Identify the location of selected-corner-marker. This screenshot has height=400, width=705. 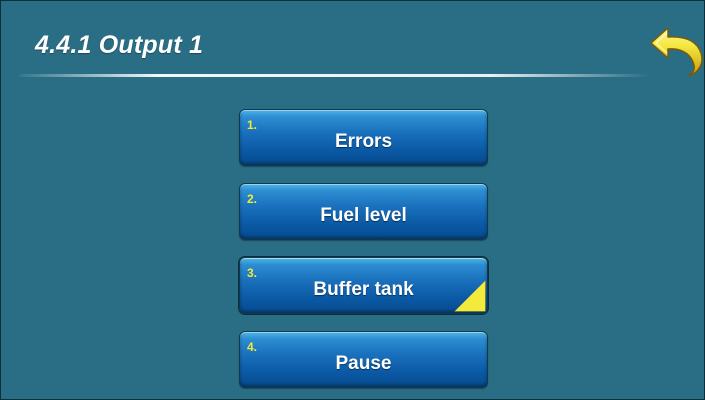
(470, 296).